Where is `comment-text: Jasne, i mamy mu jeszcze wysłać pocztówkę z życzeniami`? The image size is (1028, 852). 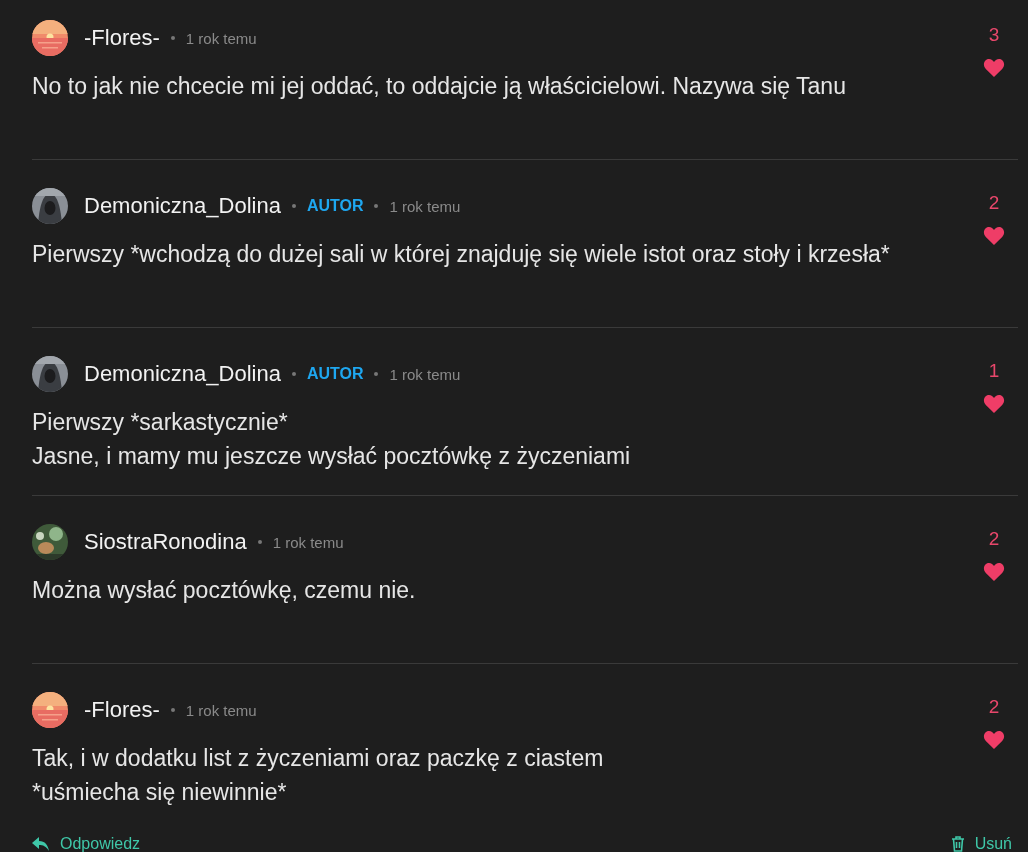
comment-text: Jasne, i mamy mu jeszcze wysłać pocztówkę z życzeniami is located at coordinates (332, 456).